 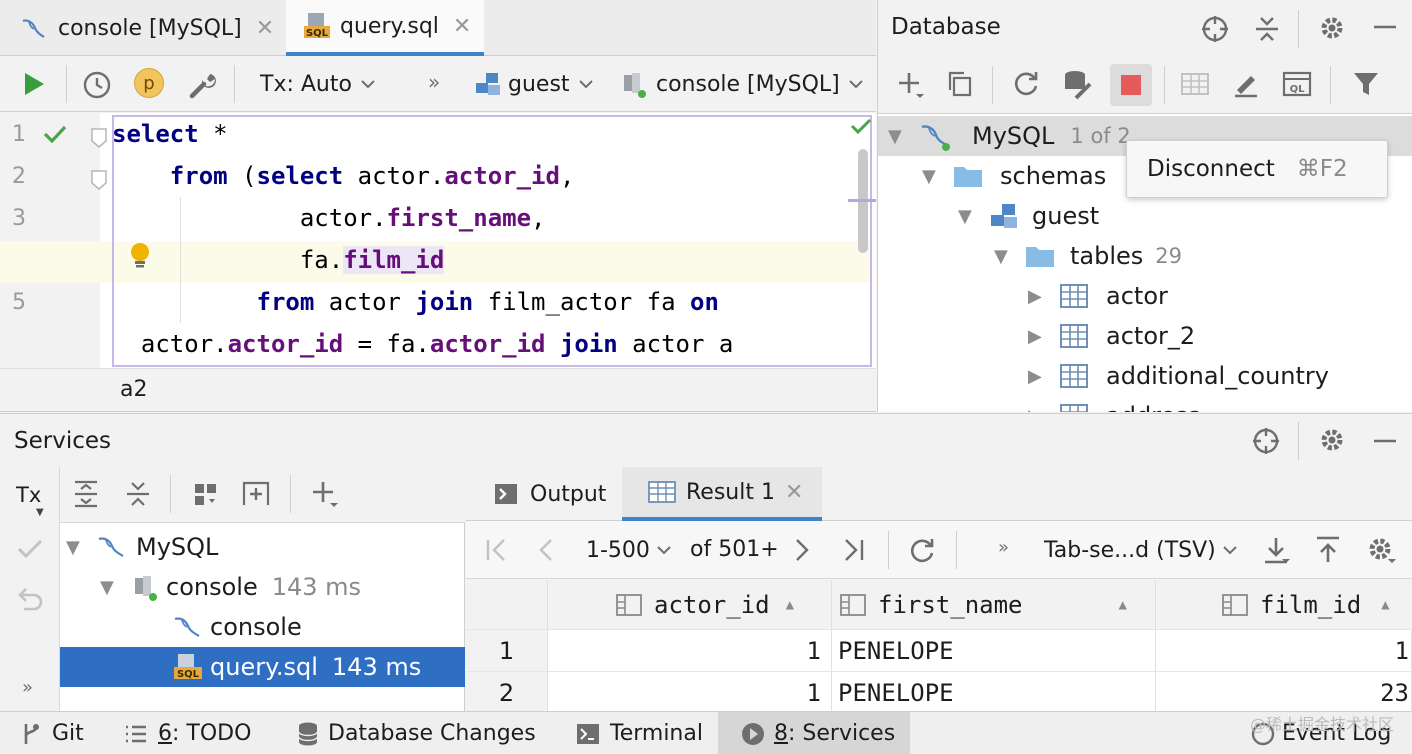 I want to click on tree-schemas: ▼ schemas, so click(x=1014, y=176).